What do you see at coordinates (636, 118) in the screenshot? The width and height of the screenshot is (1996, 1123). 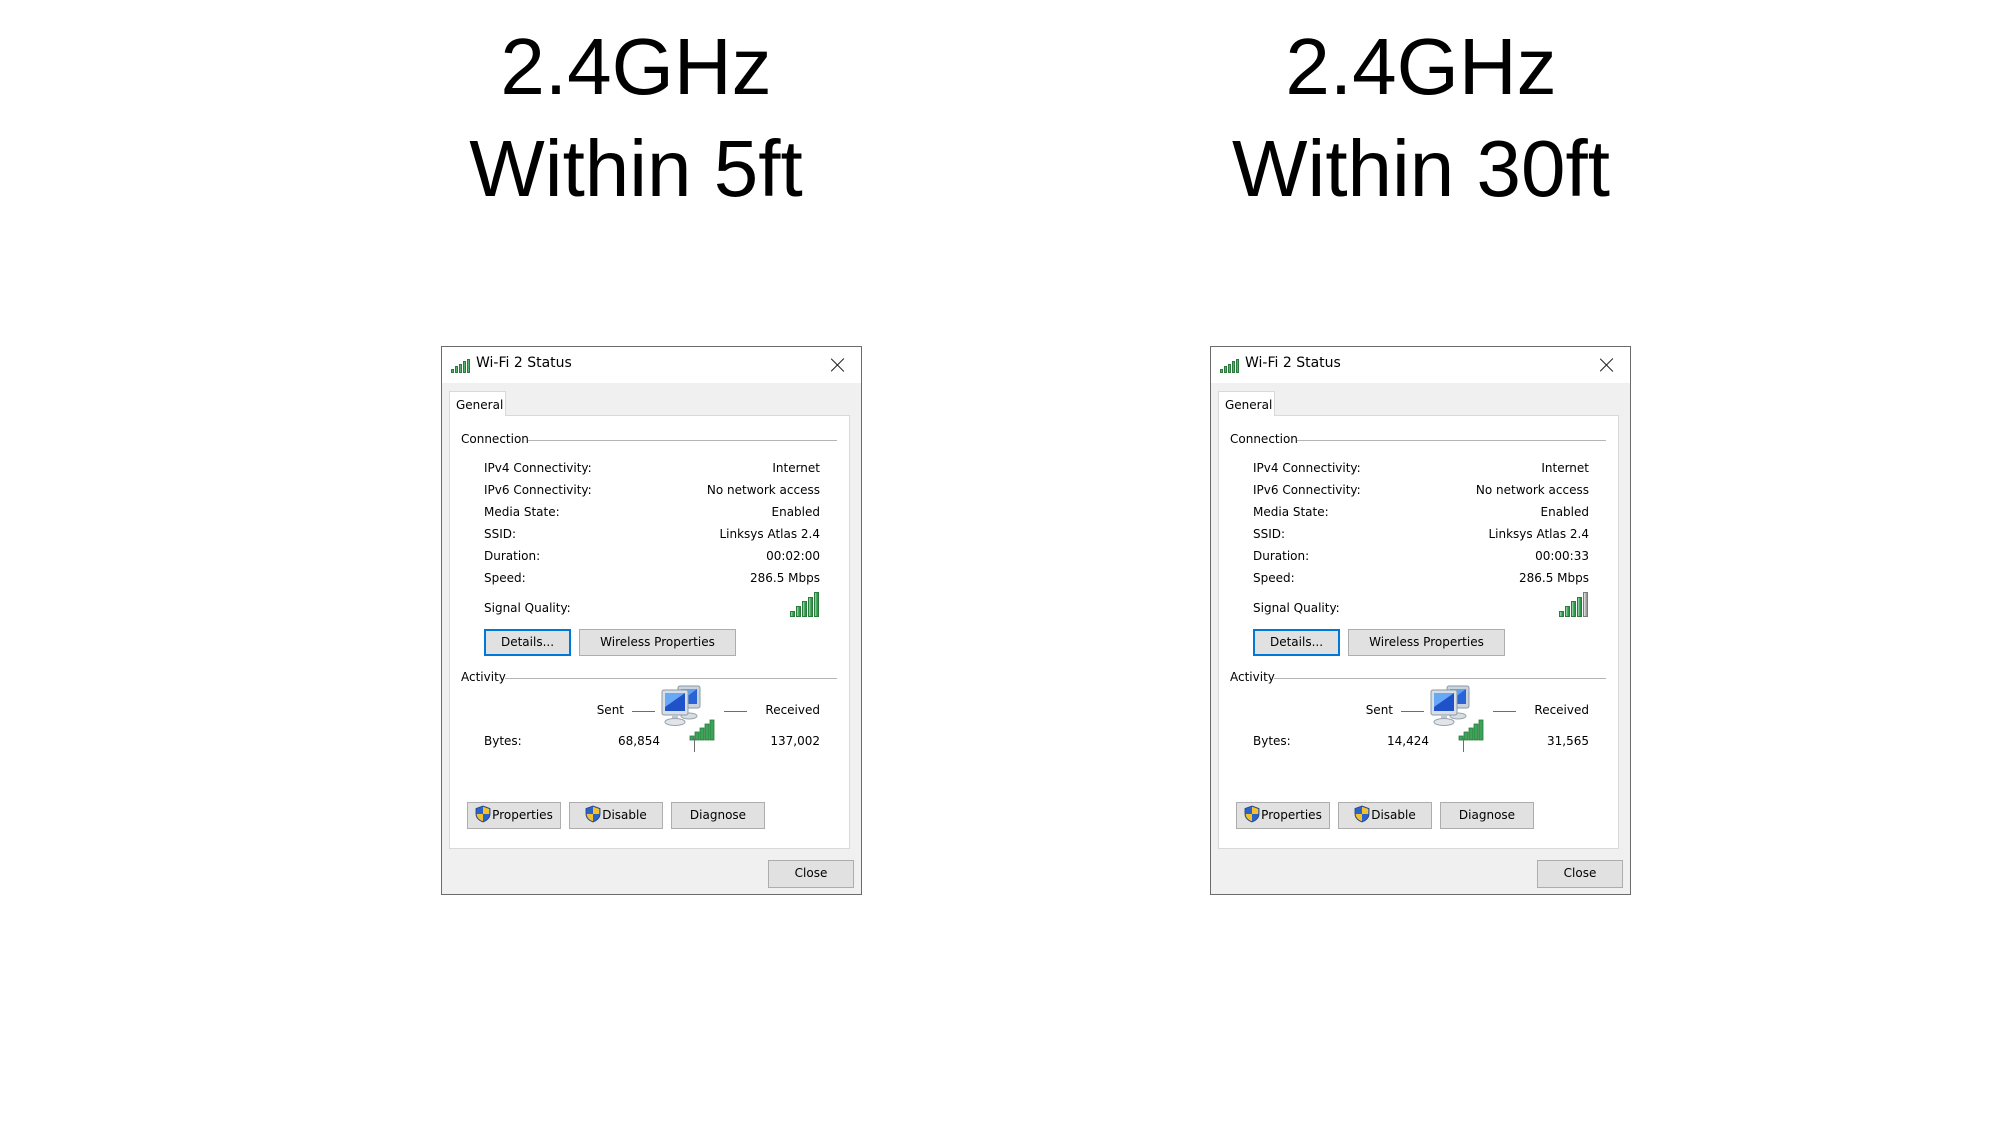 I see `heading-left: 2.4GHz Within 5ft` at bounding box center [636, 118].